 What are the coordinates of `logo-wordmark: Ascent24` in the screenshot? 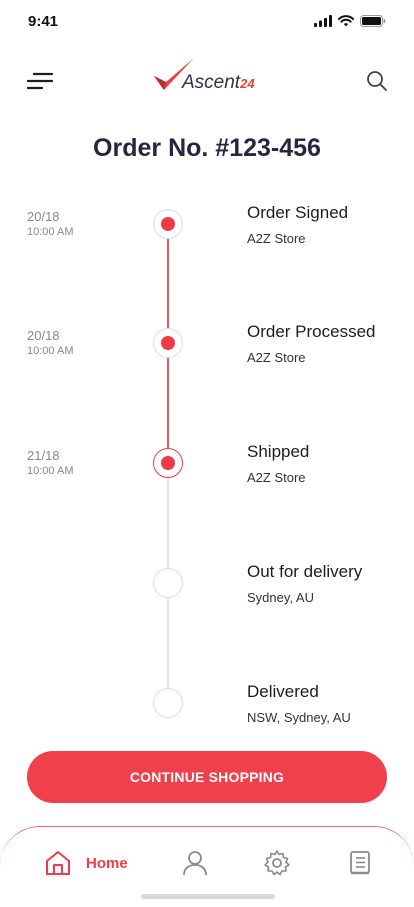 It's located at (218, 83).